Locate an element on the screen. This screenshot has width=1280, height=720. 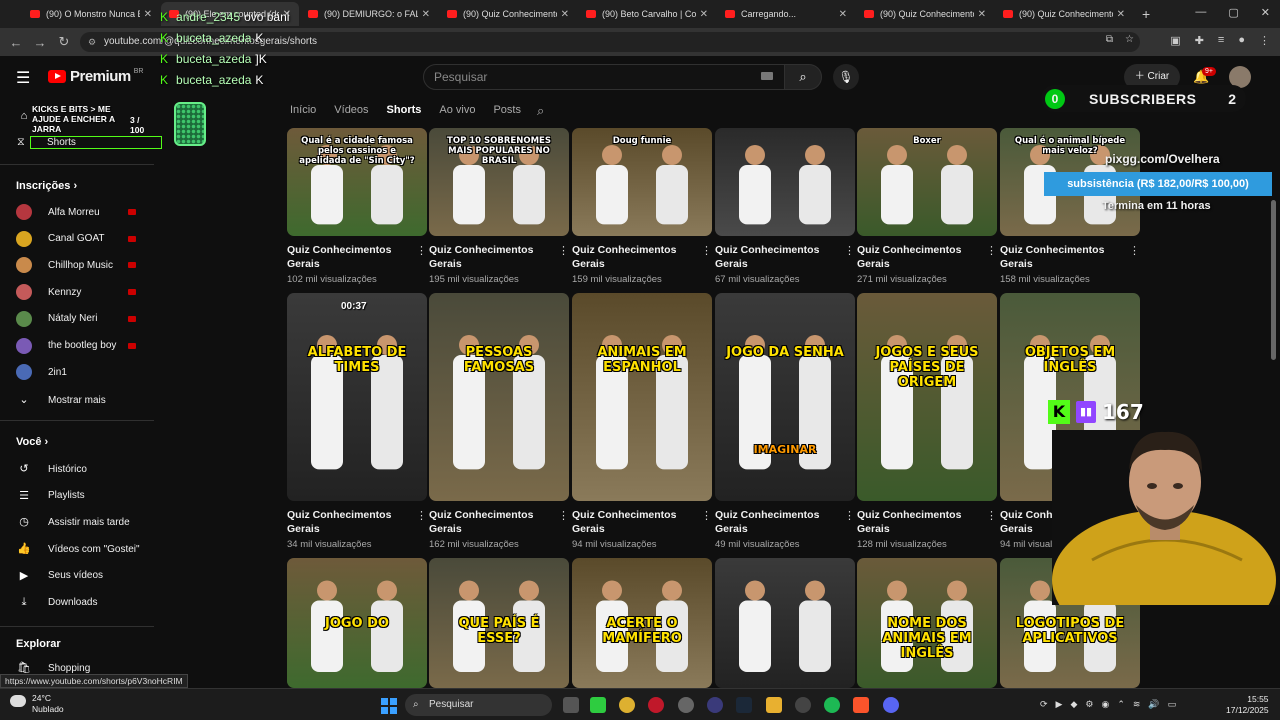
profile-icon: ● is located at coordinates (1241, 40).